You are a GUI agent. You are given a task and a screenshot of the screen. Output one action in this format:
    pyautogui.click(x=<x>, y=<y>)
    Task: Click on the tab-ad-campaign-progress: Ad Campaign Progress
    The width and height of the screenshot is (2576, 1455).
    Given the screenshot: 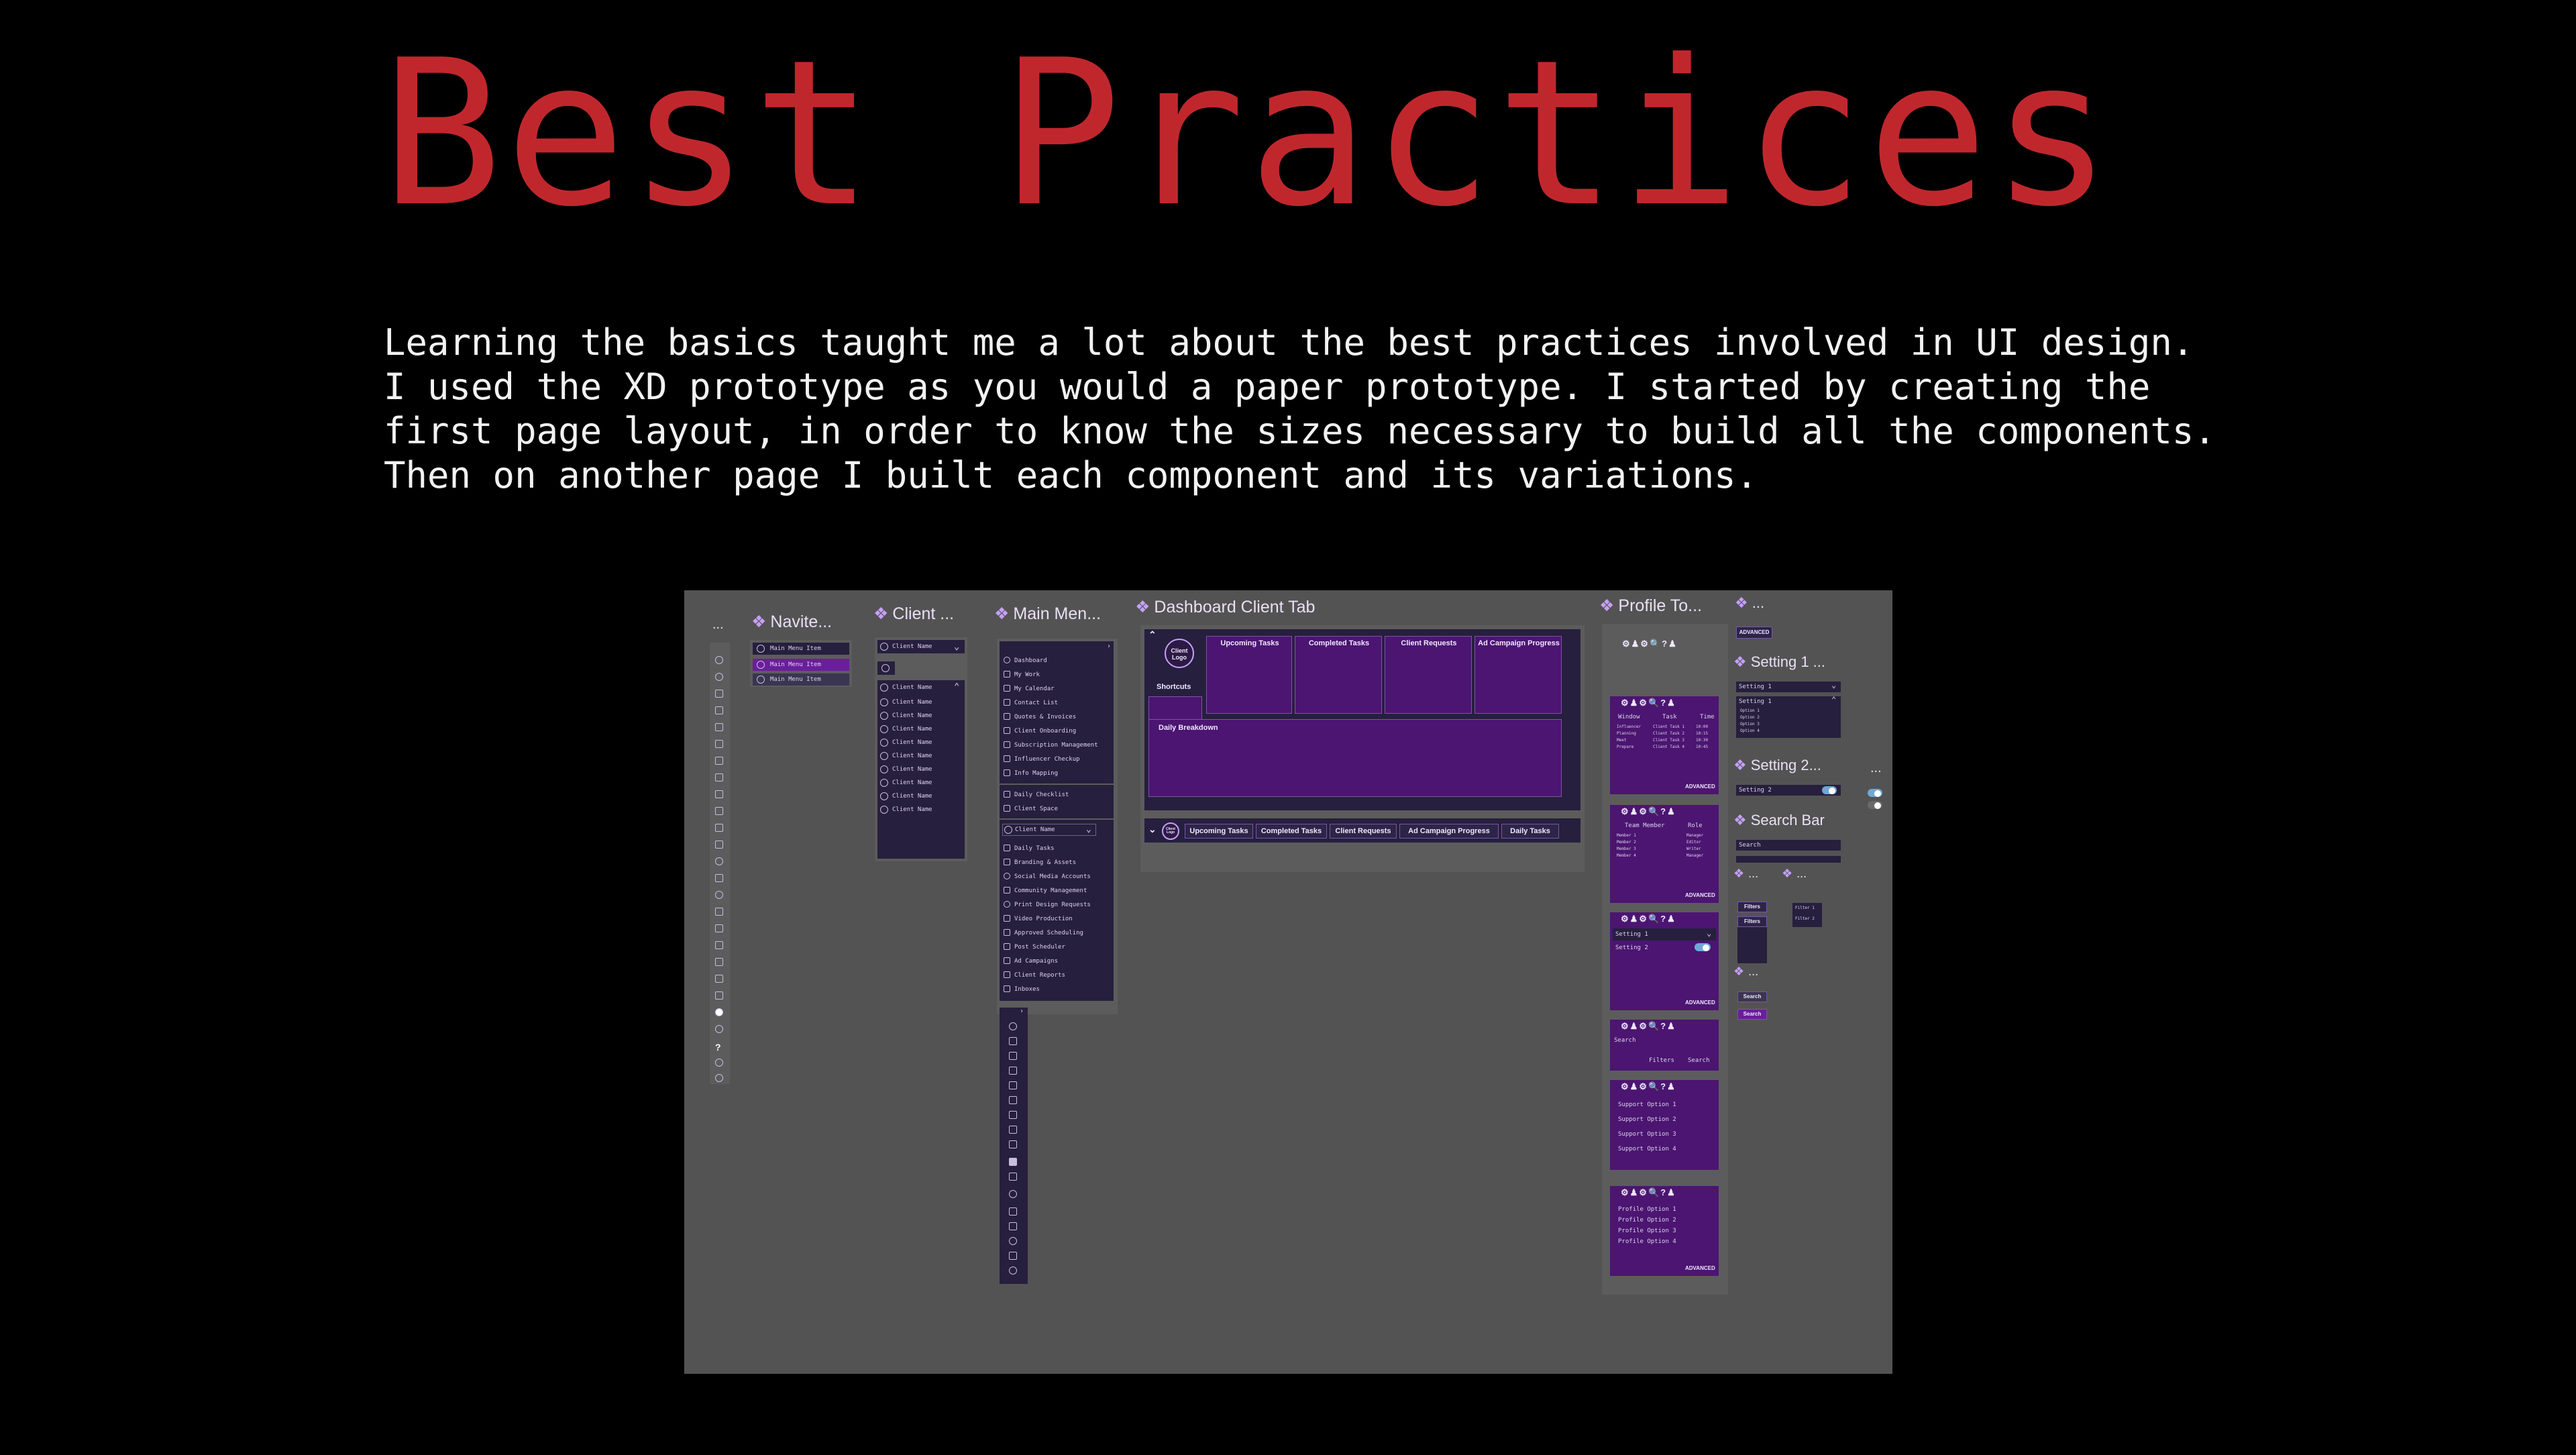 What is the action you would take?
    pyautogui.click(x=1449, y=831)
    